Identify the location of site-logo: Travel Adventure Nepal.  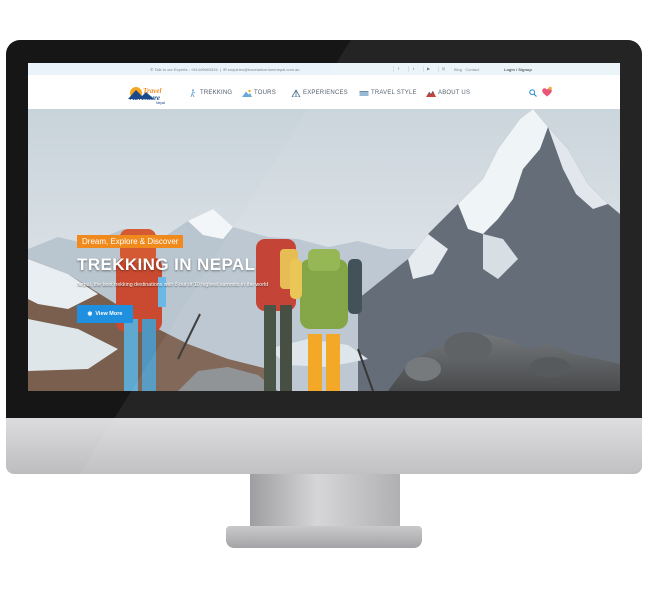
(152, 94).